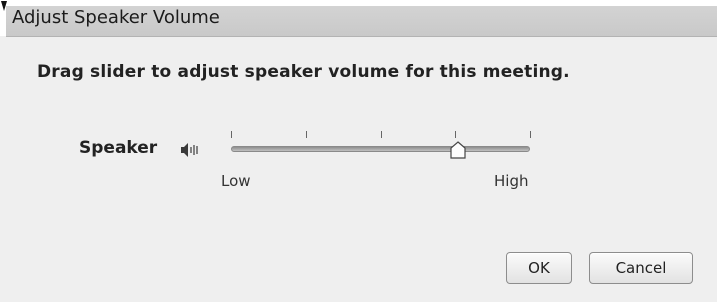  What do you see at coordinates (361, 21) in the screenshot?
I see `title-bar: Adjust Speaker Volume` at bounding box center [361, 21].